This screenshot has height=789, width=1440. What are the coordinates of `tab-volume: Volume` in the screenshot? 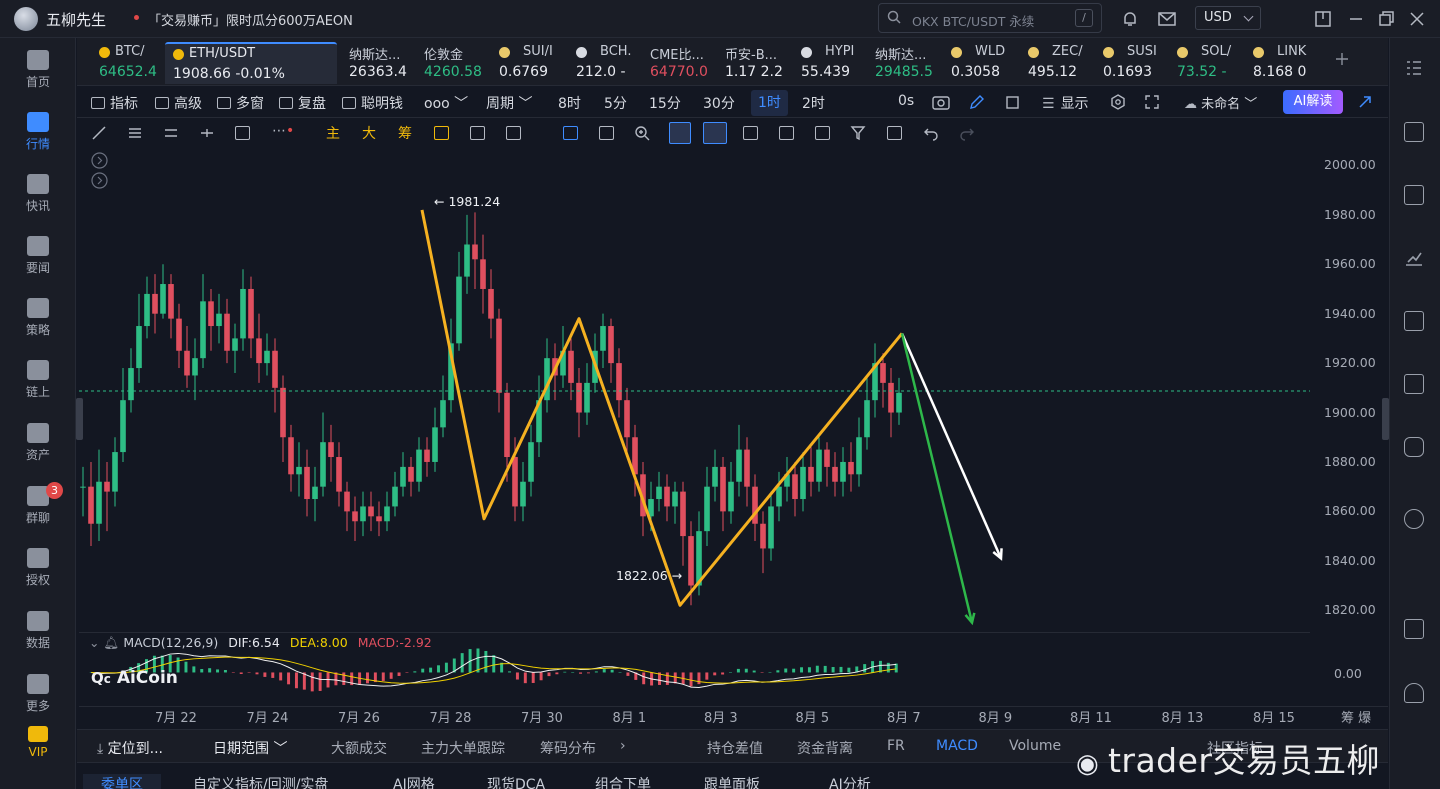 It's located at (1035, 746).